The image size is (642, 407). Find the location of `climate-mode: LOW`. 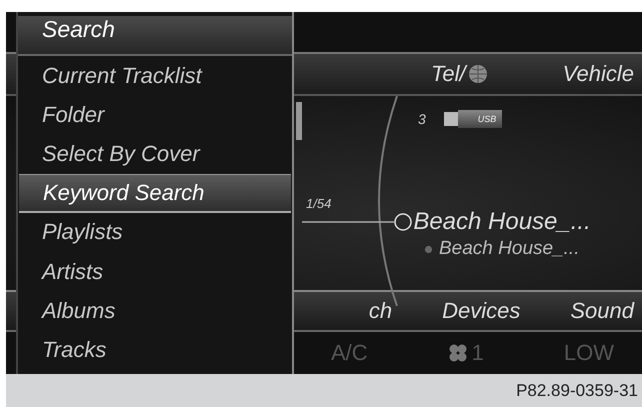

climate-mode: LOW is located at coordinates (589, 353).